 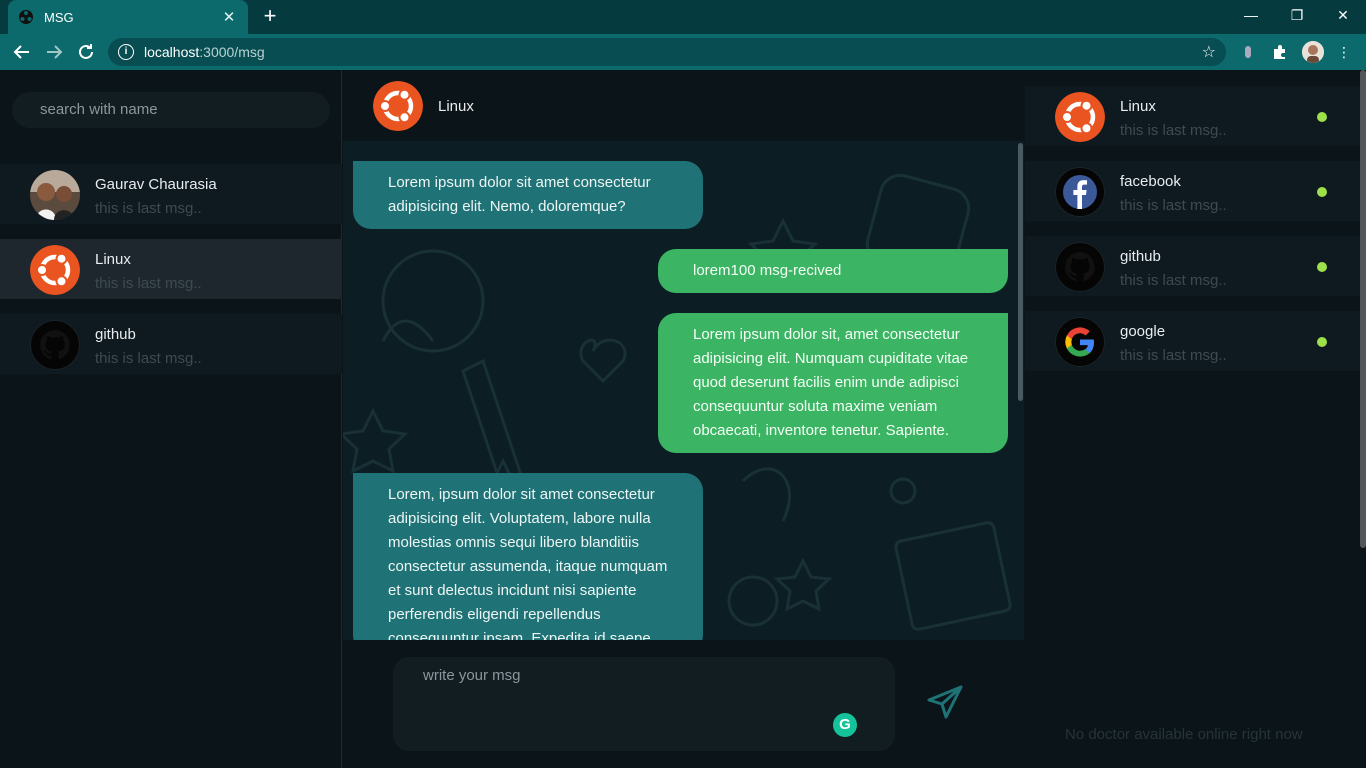 I want to click on facebook-icon, so click(x=1080, y=192).